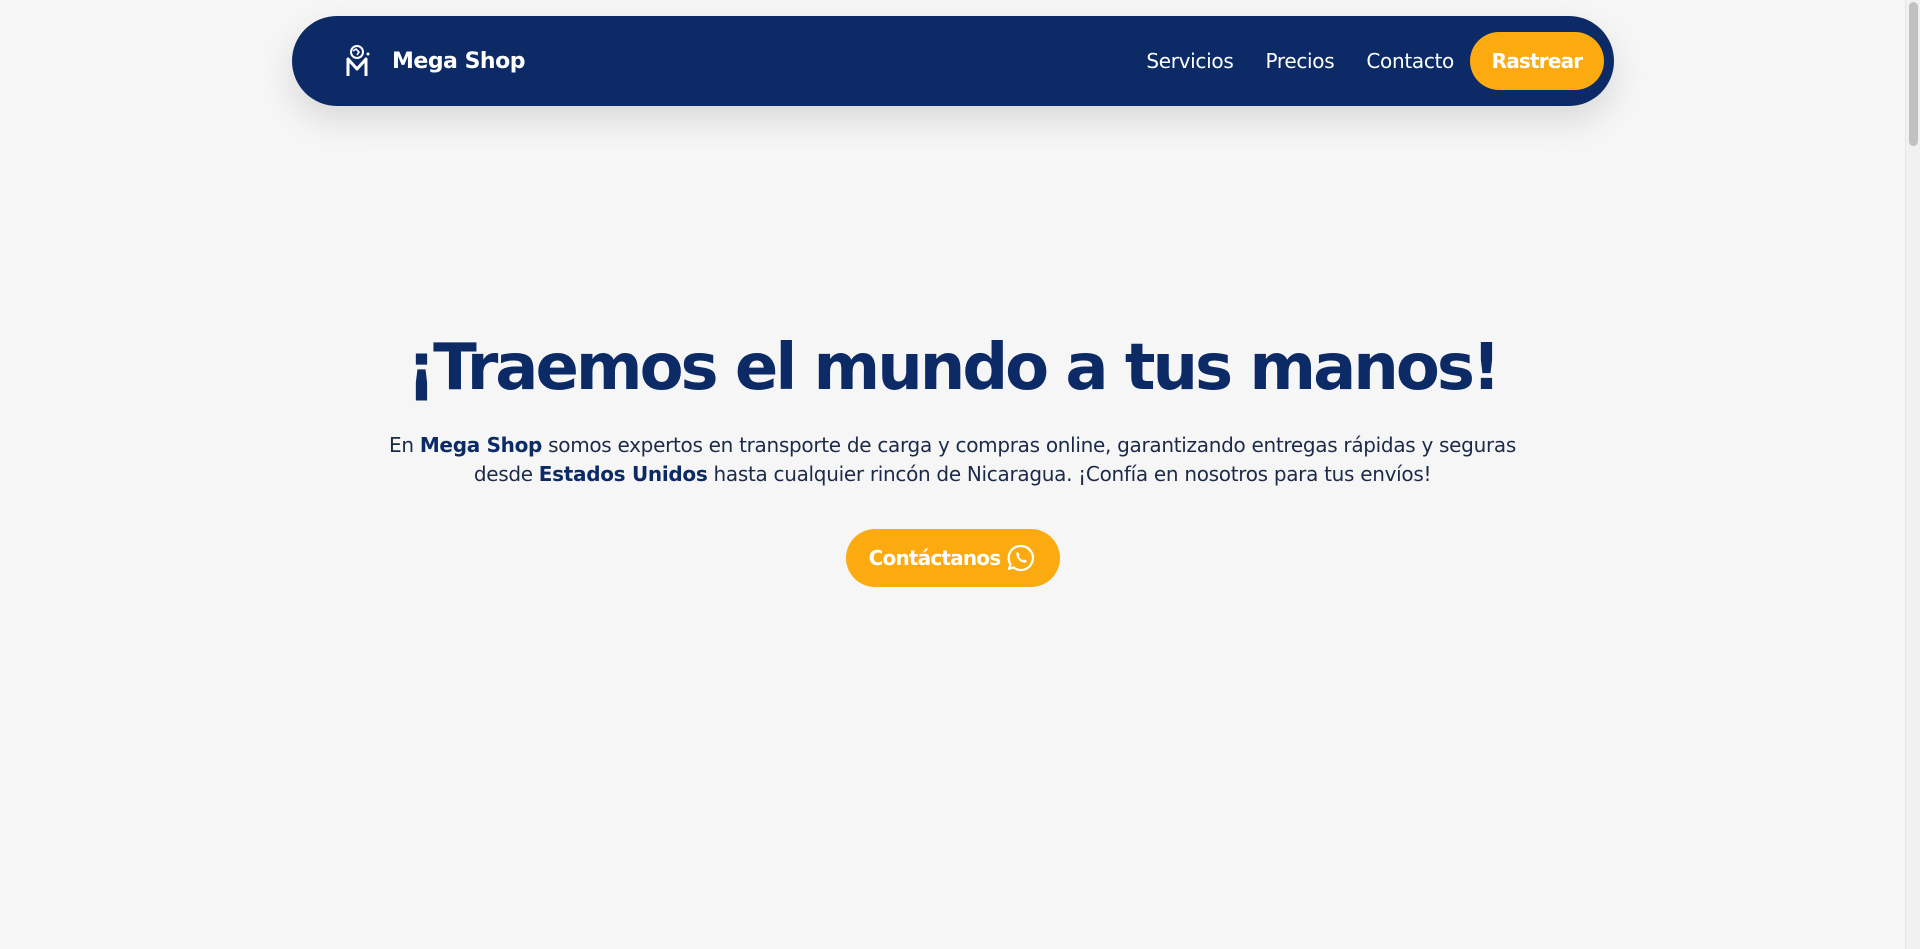 This screenshot has width=1920, height=949. Describe the element at coordinates (359, 61) in the screenshot. I see `mega-shop-logo-icon` at that location.